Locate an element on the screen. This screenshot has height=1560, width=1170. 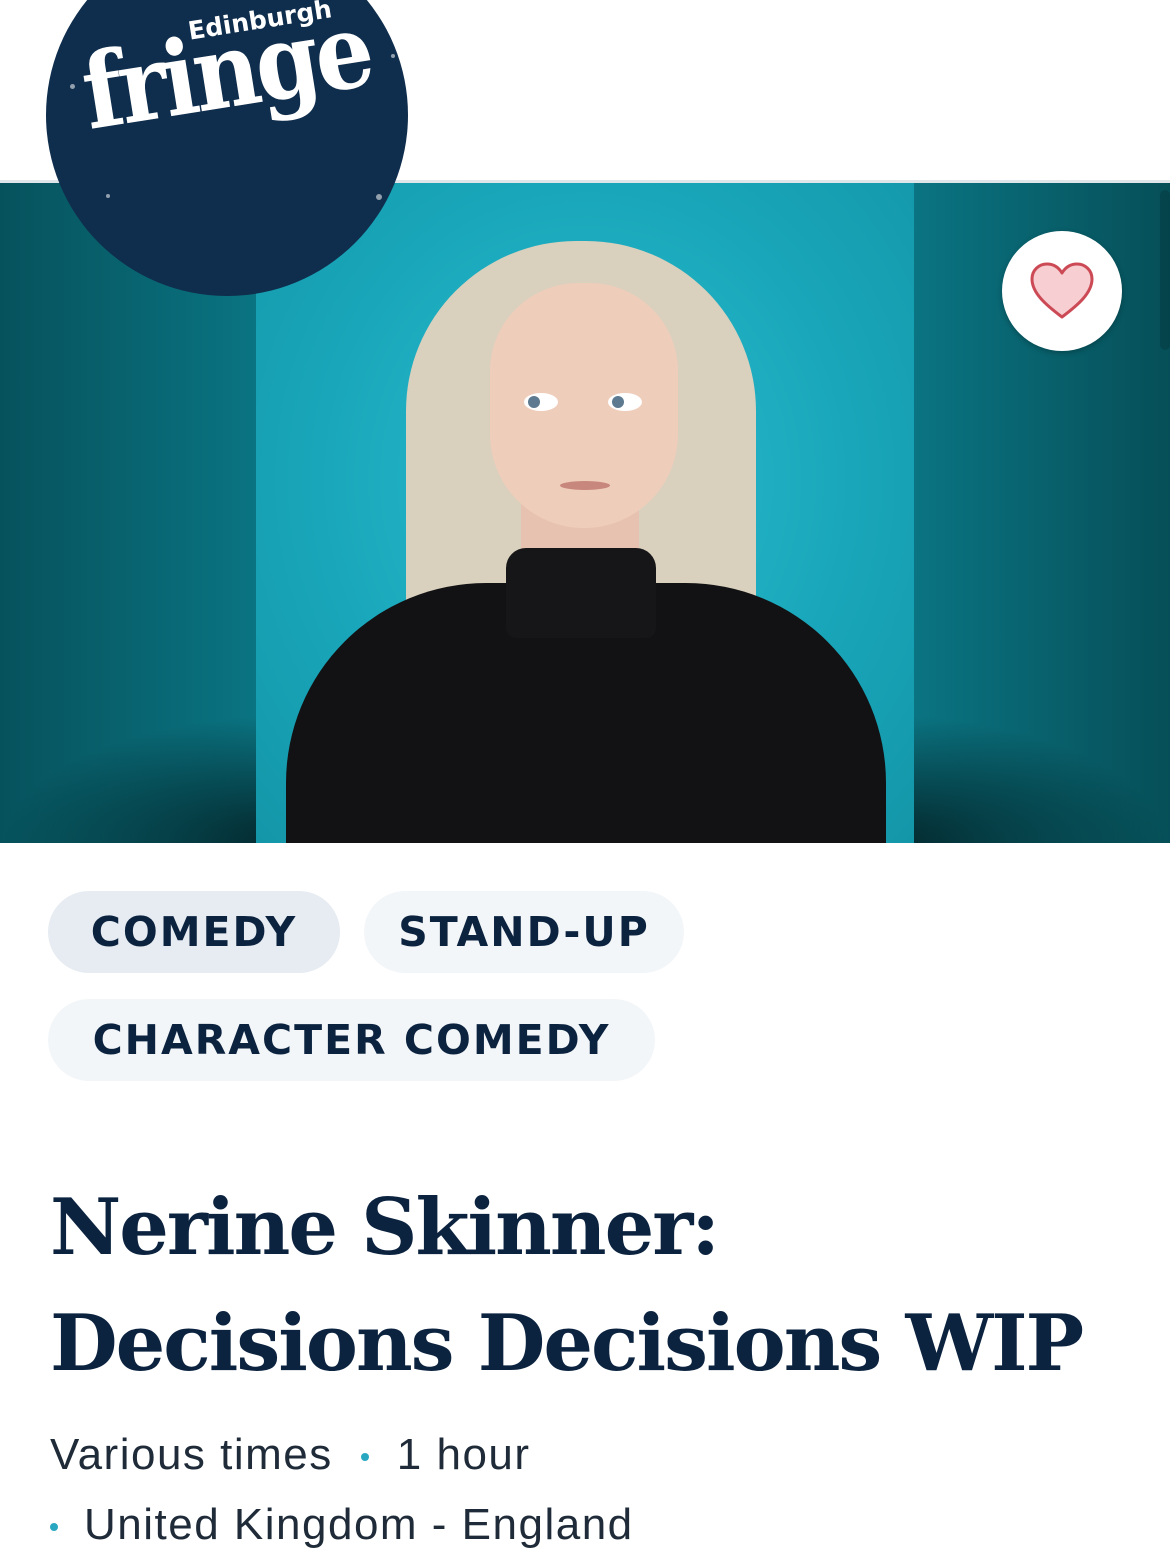
genre-tag-stand-up: STAND-UP is located at coordinates (524, 932).